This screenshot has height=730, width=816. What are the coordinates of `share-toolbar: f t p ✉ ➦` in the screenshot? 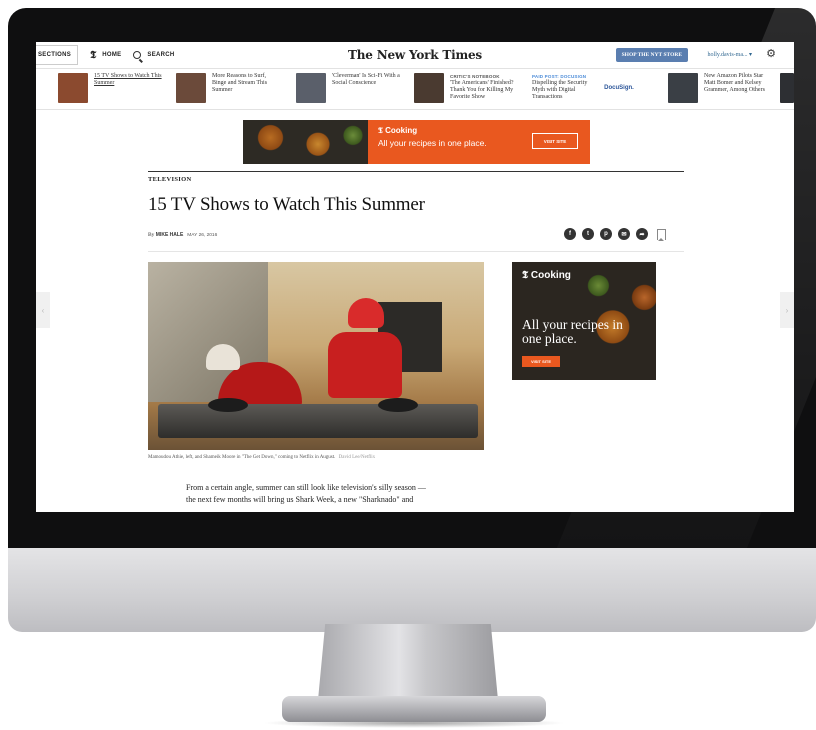 It's located at (615, 234).